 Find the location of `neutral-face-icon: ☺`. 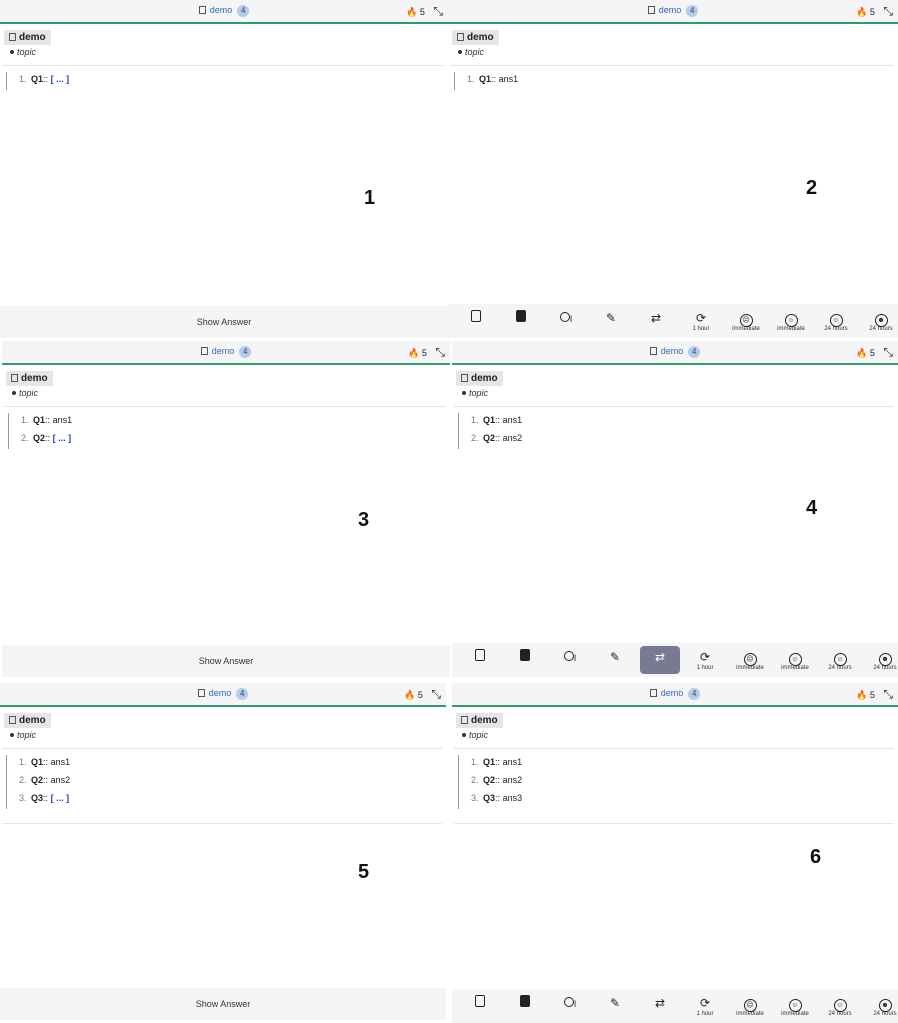

neutral-face-icon: ☺ is located at coordinates (795, 657).